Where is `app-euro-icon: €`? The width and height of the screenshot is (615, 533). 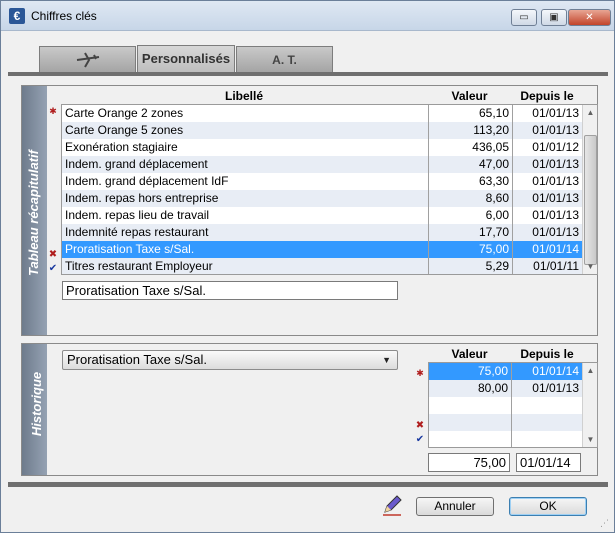 app-euro-icon: € is located at coordinates (17, 16).